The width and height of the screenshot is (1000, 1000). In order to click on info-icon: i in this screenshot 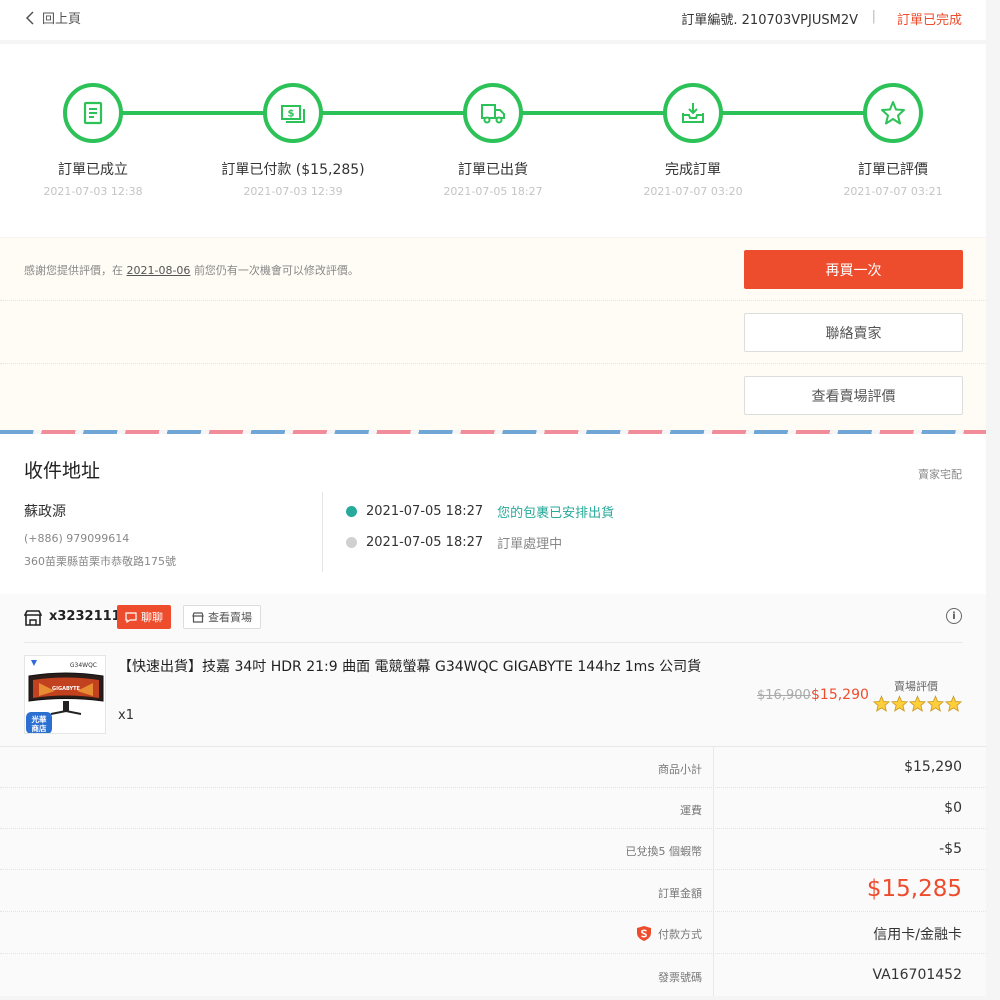, I will do `click(954, 616)`.